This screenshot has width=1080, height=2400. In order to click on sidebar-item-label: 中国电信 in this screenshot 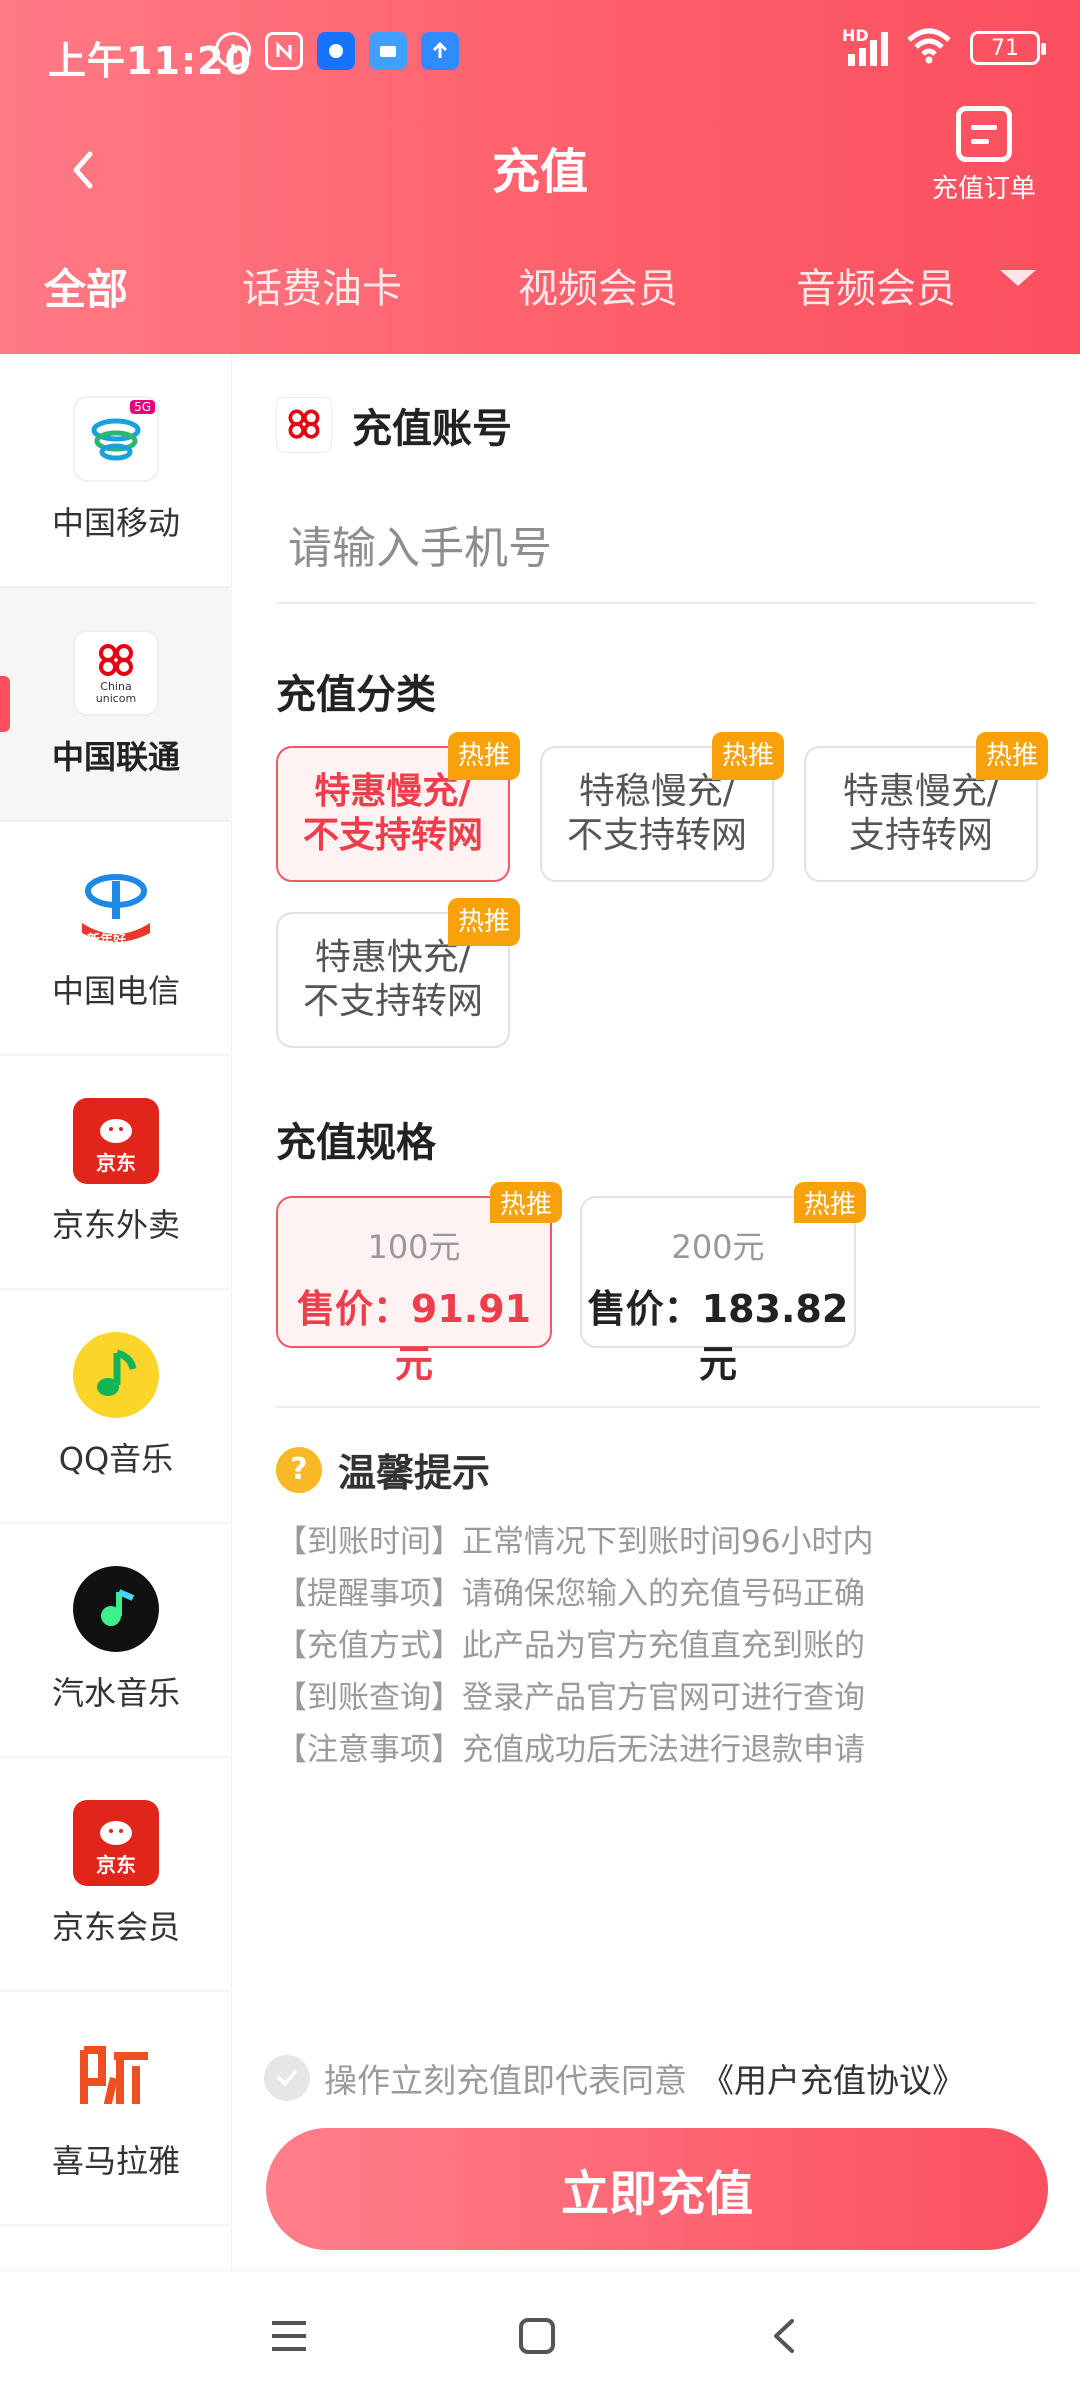, I will do `click(115, 991)`.